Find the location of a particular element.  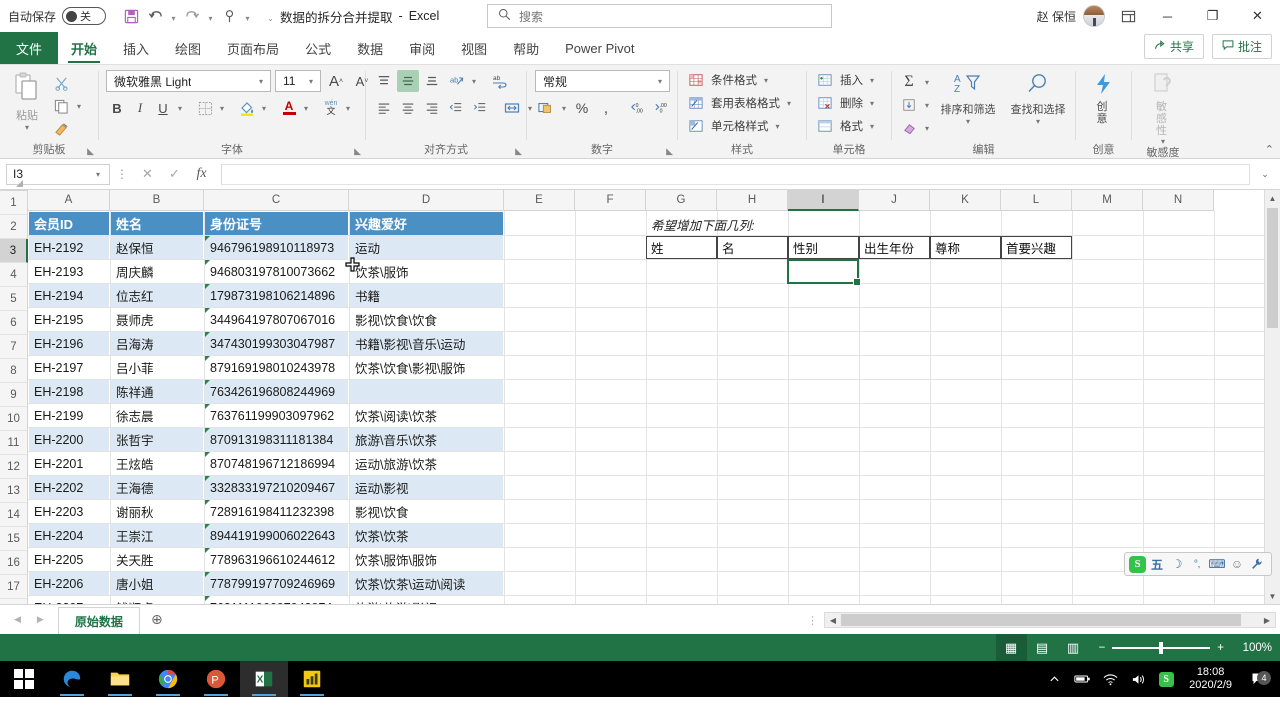

table-cell: 书籍\影视\音乐\运动 is located at coordinates (427, 343).